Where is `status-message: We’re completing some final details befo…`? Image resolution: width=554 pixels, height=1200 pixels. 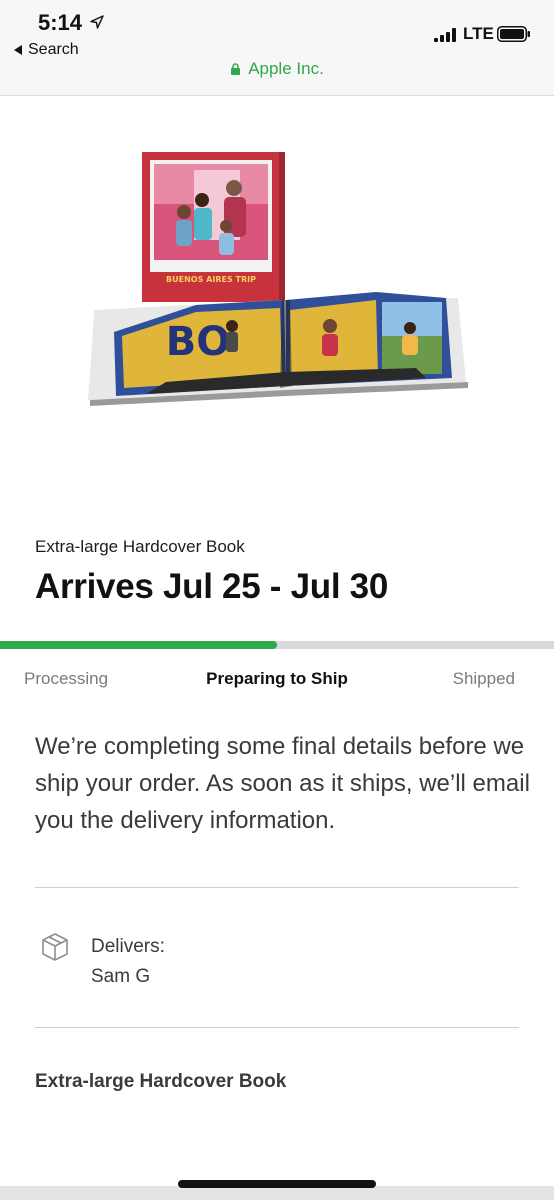 status-message: We’re completing some final details befo… is located at coordinates (282, 783).